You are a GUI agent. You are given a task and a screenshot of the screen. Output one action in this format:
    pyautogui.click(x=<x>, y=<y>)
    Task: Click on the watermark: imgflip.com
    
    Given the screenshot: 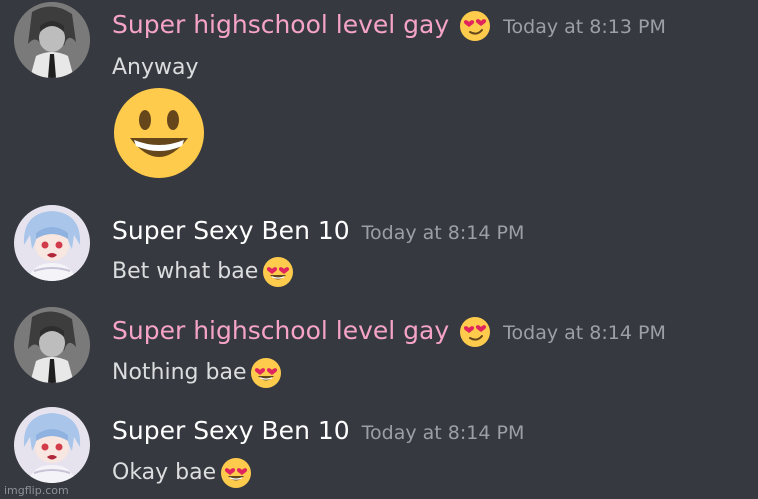 What is the action you would take?
    pyautogui.click(x=36, y=490)
    